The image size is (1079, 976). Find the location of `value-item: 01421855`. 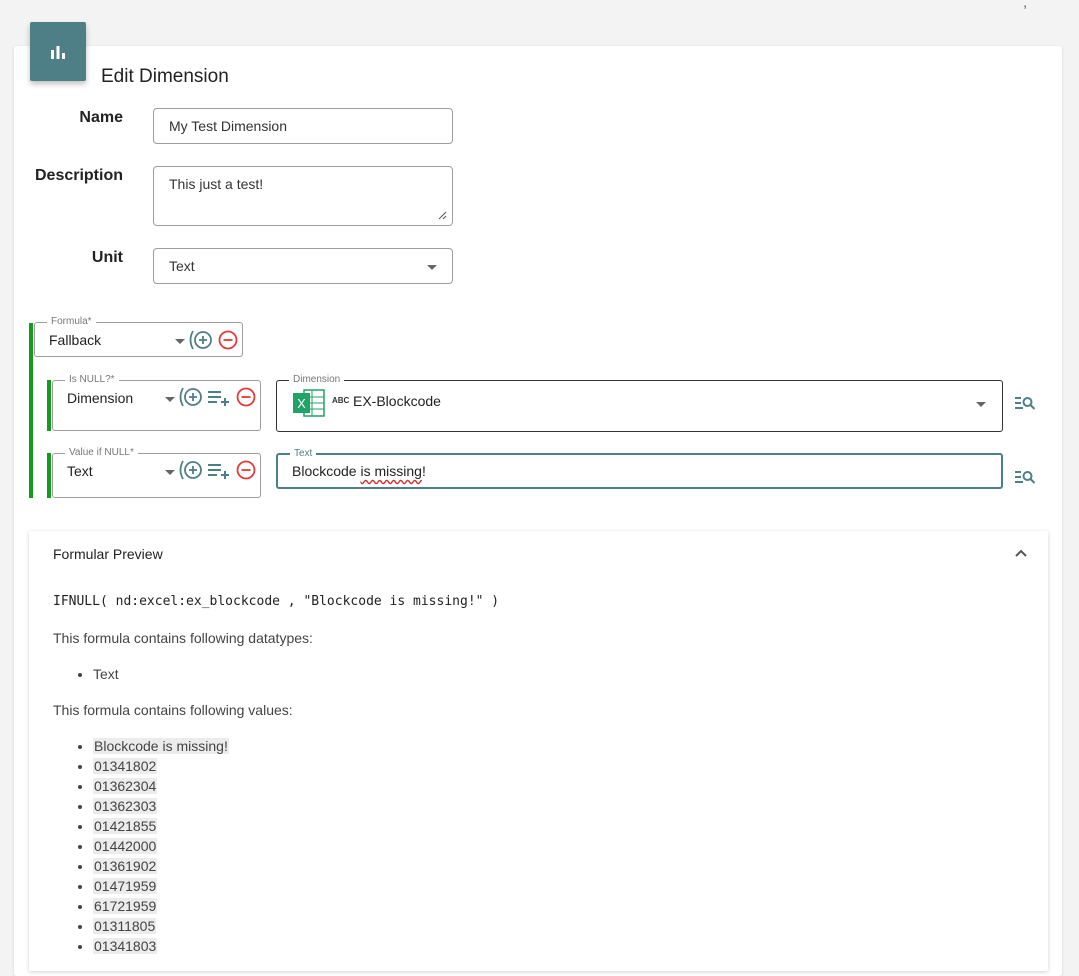

value-item: 01421855 is located at coordinates (161, 826).